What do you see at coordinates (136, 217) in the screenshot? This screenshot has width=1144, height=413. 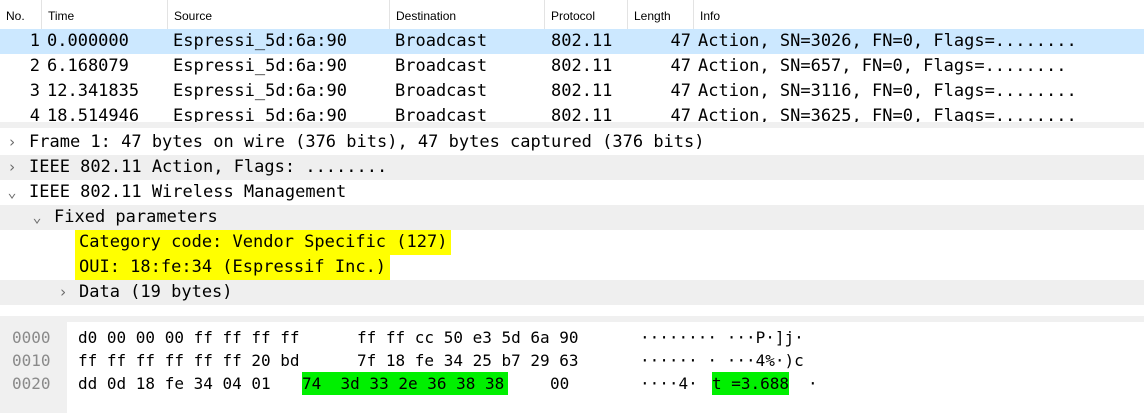 I see `tree-item-label: Fixed parameters` at bounding box center [136, 217].